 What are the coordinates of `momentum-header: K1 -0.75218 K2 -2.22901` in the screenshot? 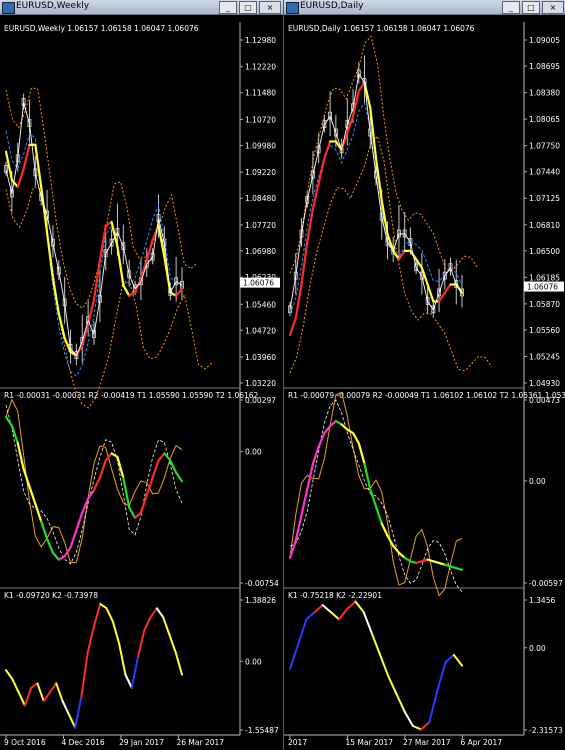 It's located at (335, 595).